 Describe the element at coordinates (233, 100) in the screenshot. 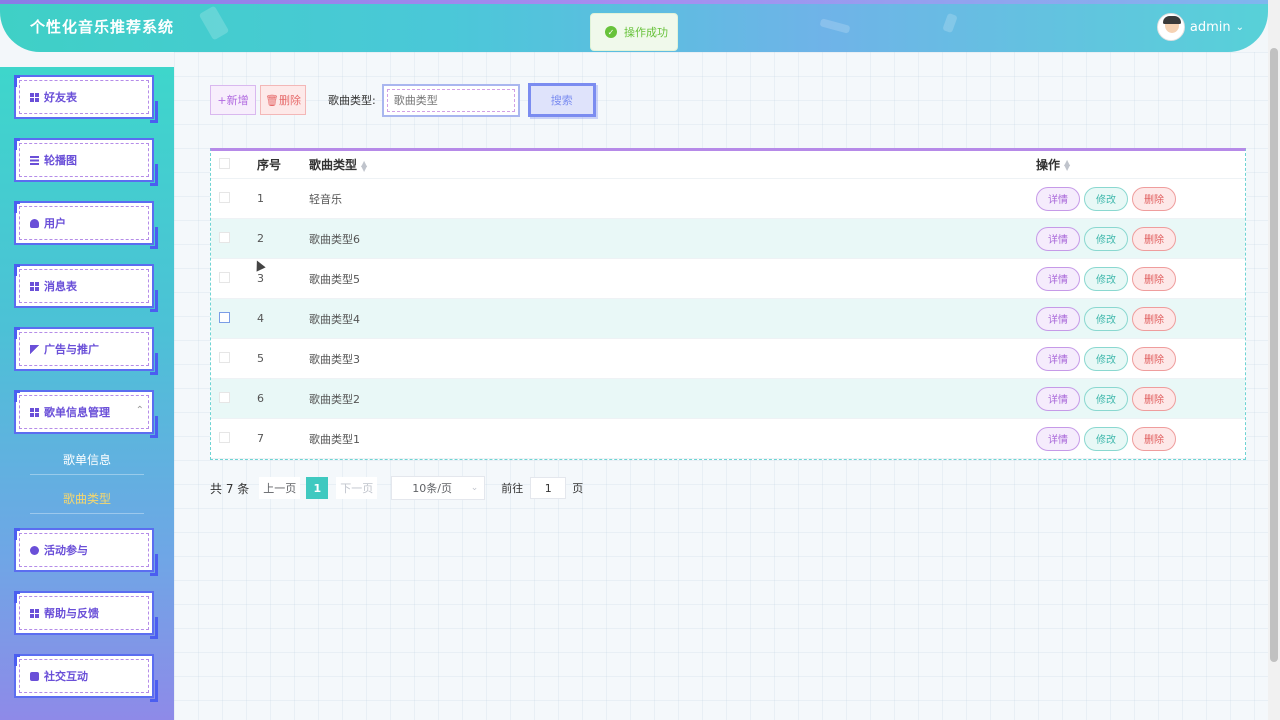

I see `add-button: +新增` at that location.